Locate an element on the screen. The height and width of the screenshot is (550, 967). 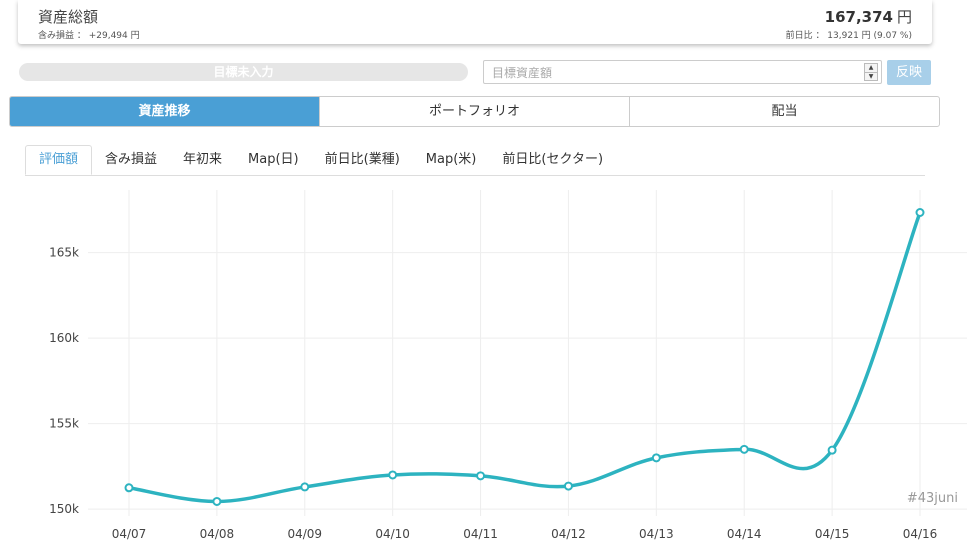
x-tick-label: 04/16 is located at coordinates (920, 534).